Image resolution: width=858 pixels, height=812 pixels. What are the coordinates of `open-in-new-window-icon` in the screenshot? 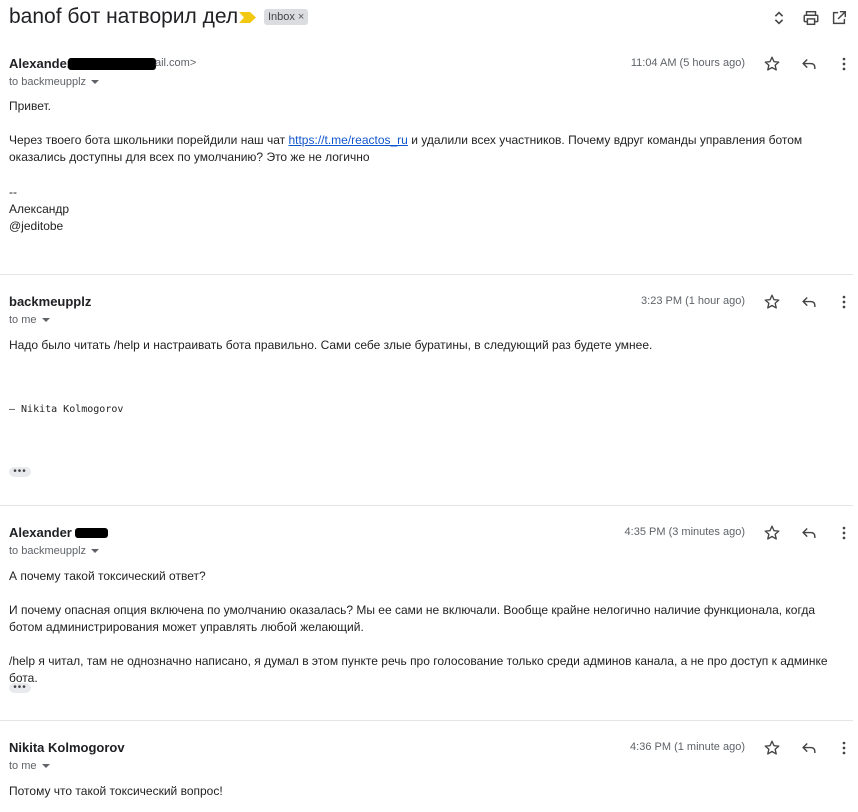 It's located at (839, 18).